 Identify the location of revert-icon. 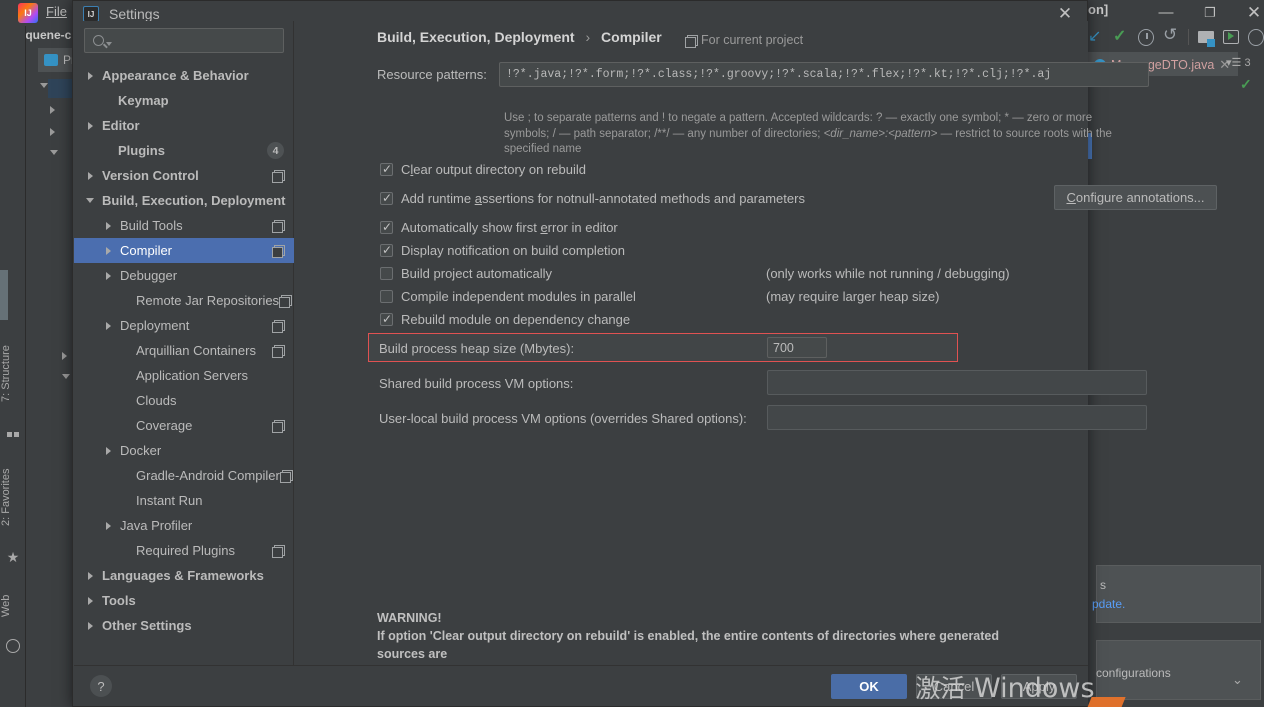
(1171, 35).